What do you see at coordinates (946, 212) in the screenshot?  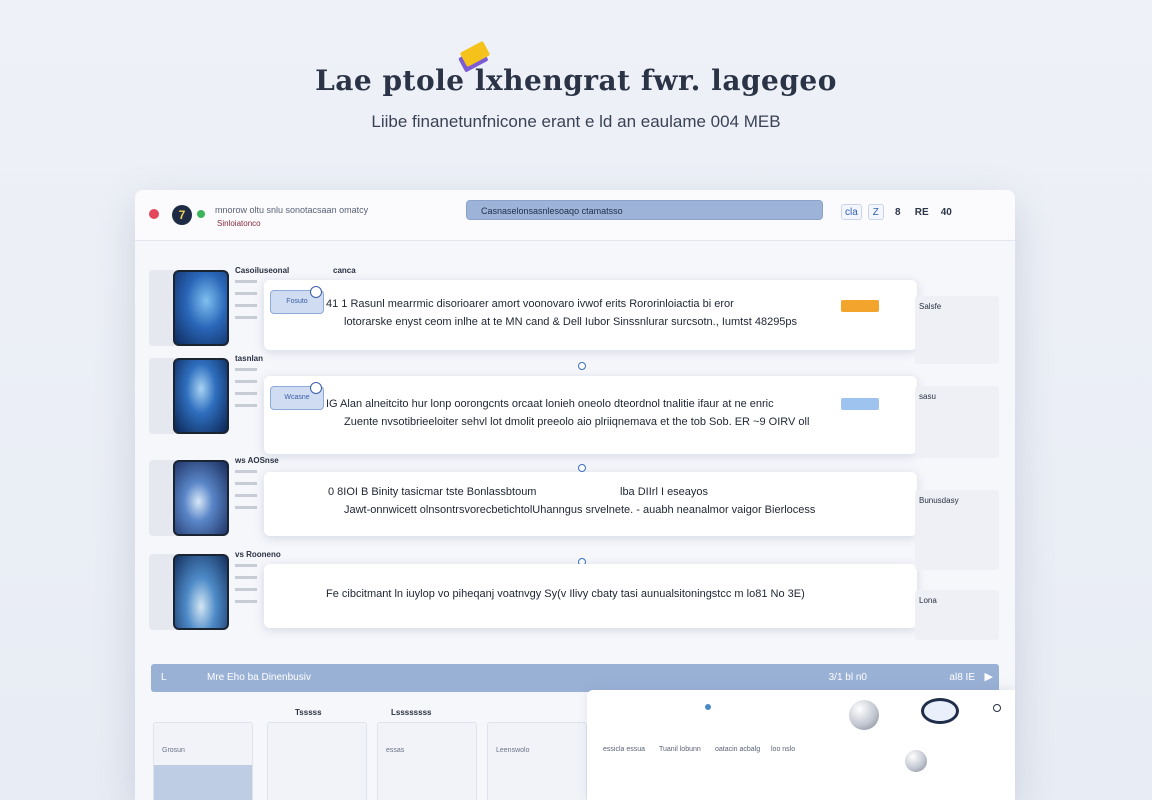 I see `toolbar-button-40: 40` at bounding box center [946, 212].